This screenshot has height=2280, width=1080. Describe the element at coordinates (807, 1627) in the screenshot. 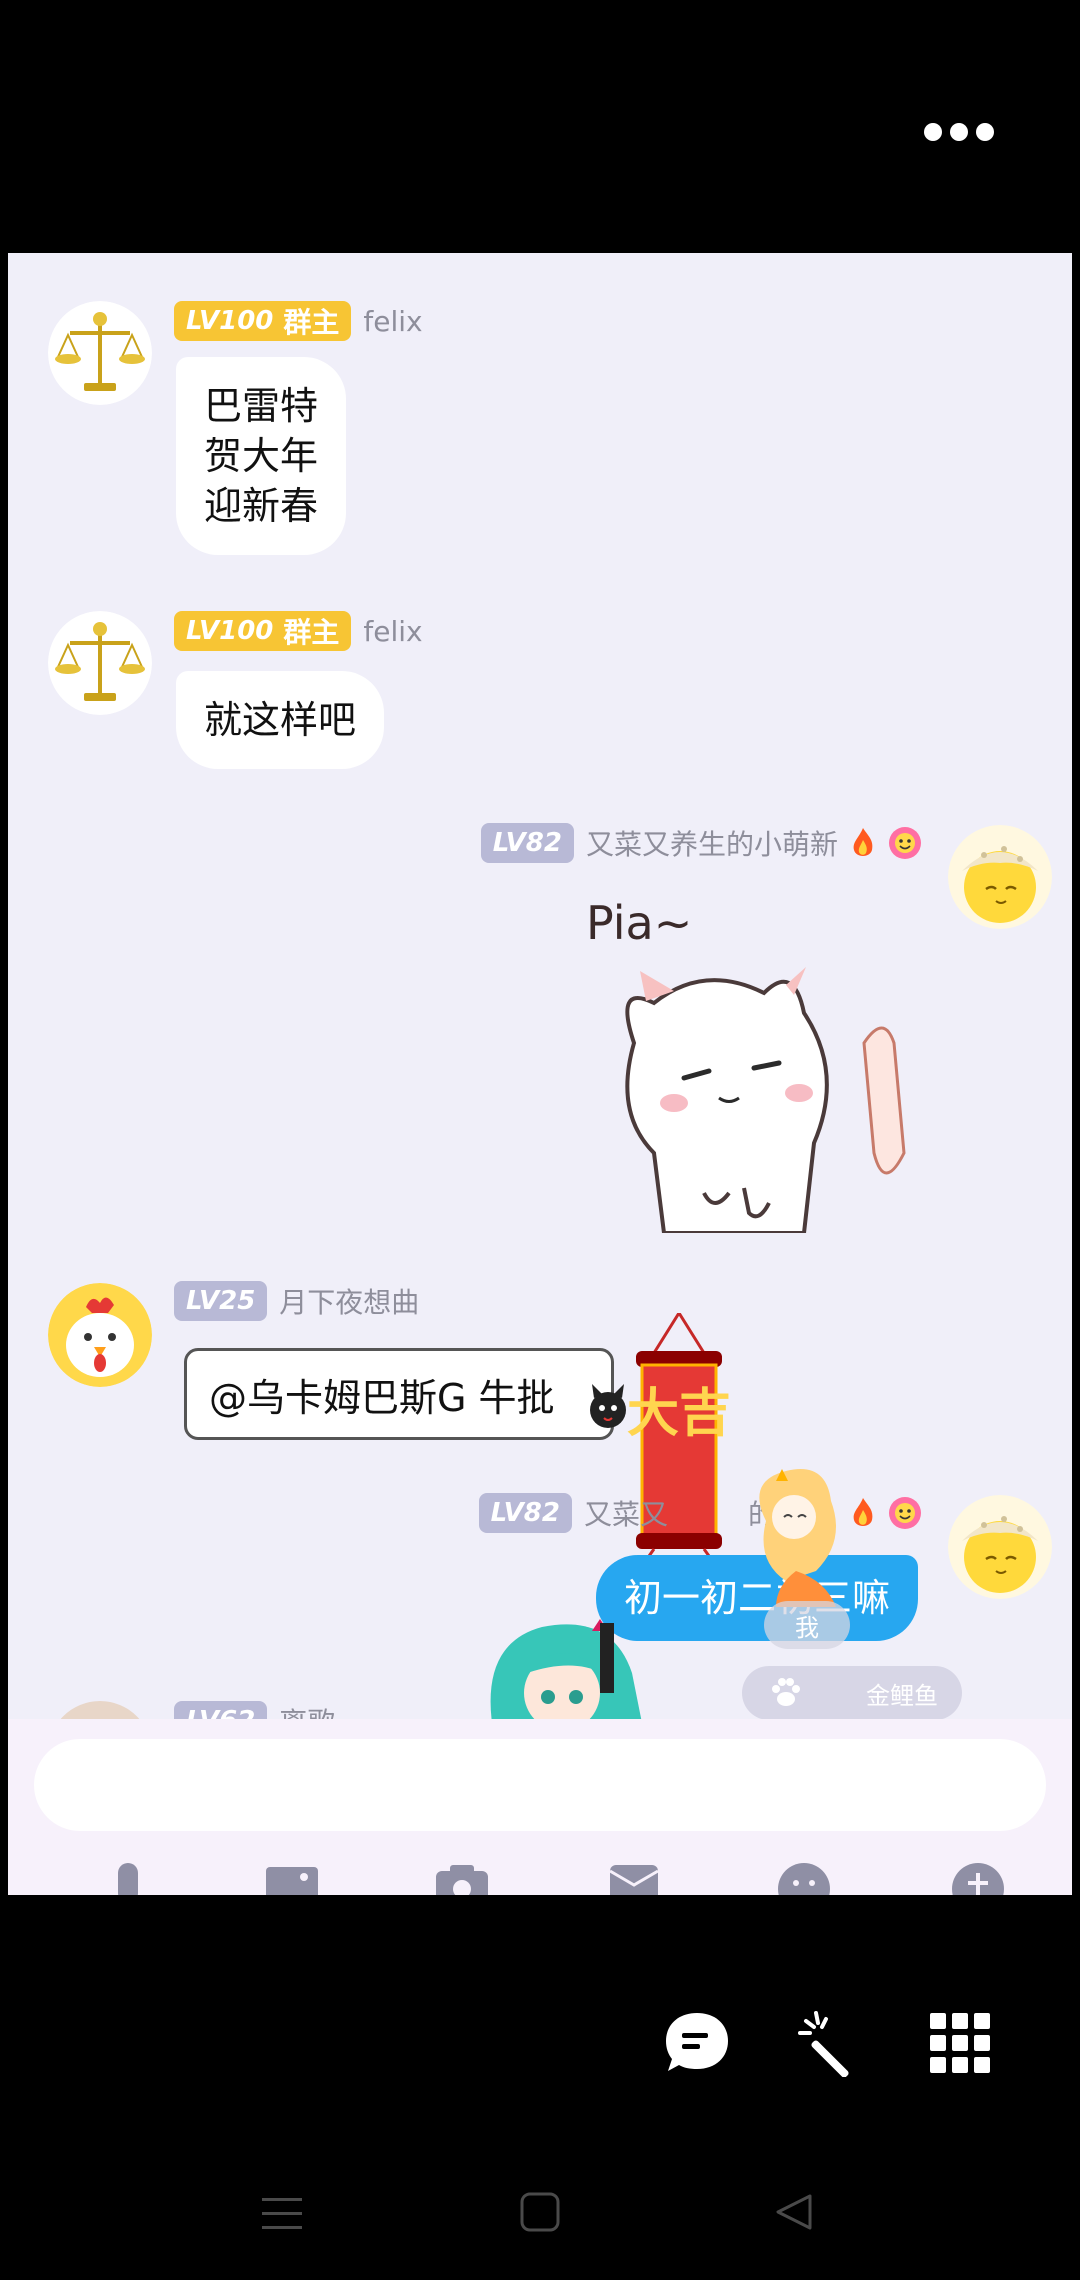

I see `self-tag-text: 我` at that location.